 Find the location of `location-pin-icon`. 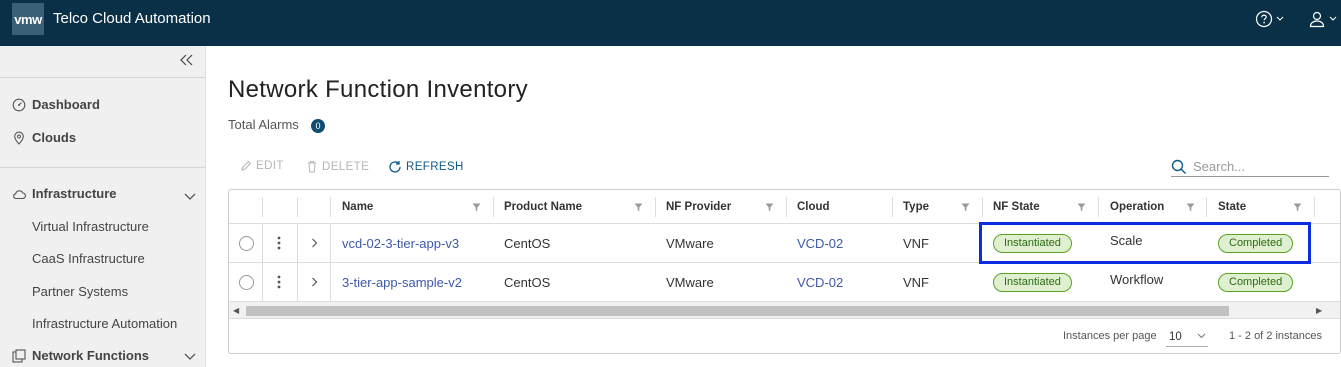

location-pin-icon is located at coordinates (19, 138).